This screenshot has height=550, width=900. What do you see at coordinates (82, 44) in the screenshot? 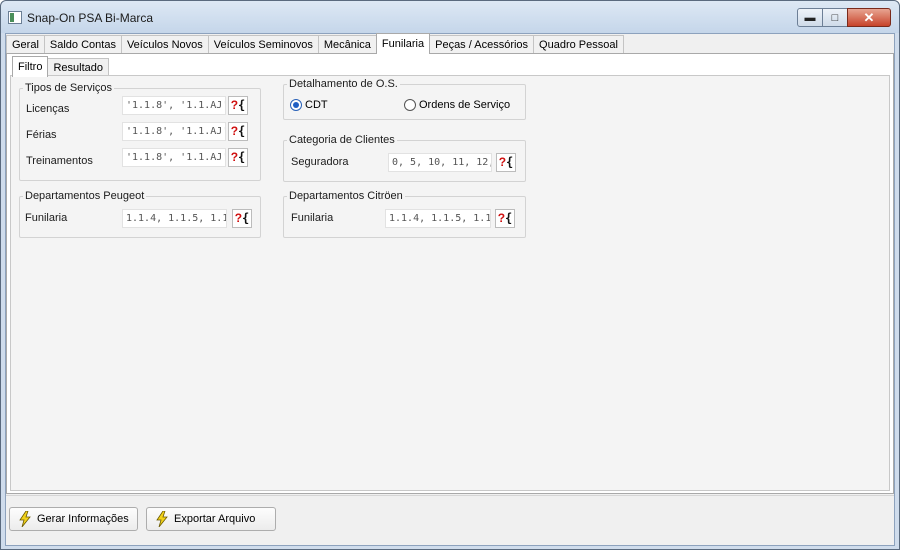
I see `tab-saldo-contas: Saldo Contas` at bounding box center [82, 44].